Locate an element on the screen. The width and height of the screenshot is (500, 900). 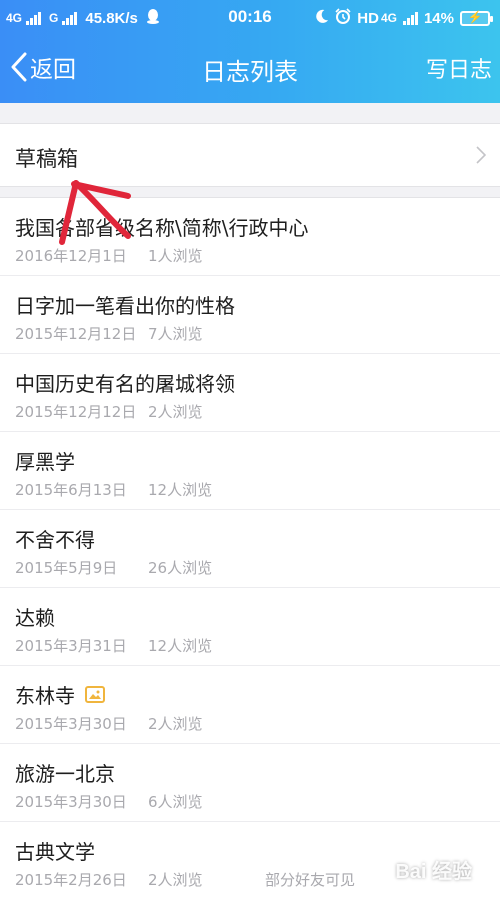
diary-title: 中国历史有名的屠城将领 is located at coordinates (125, 382).